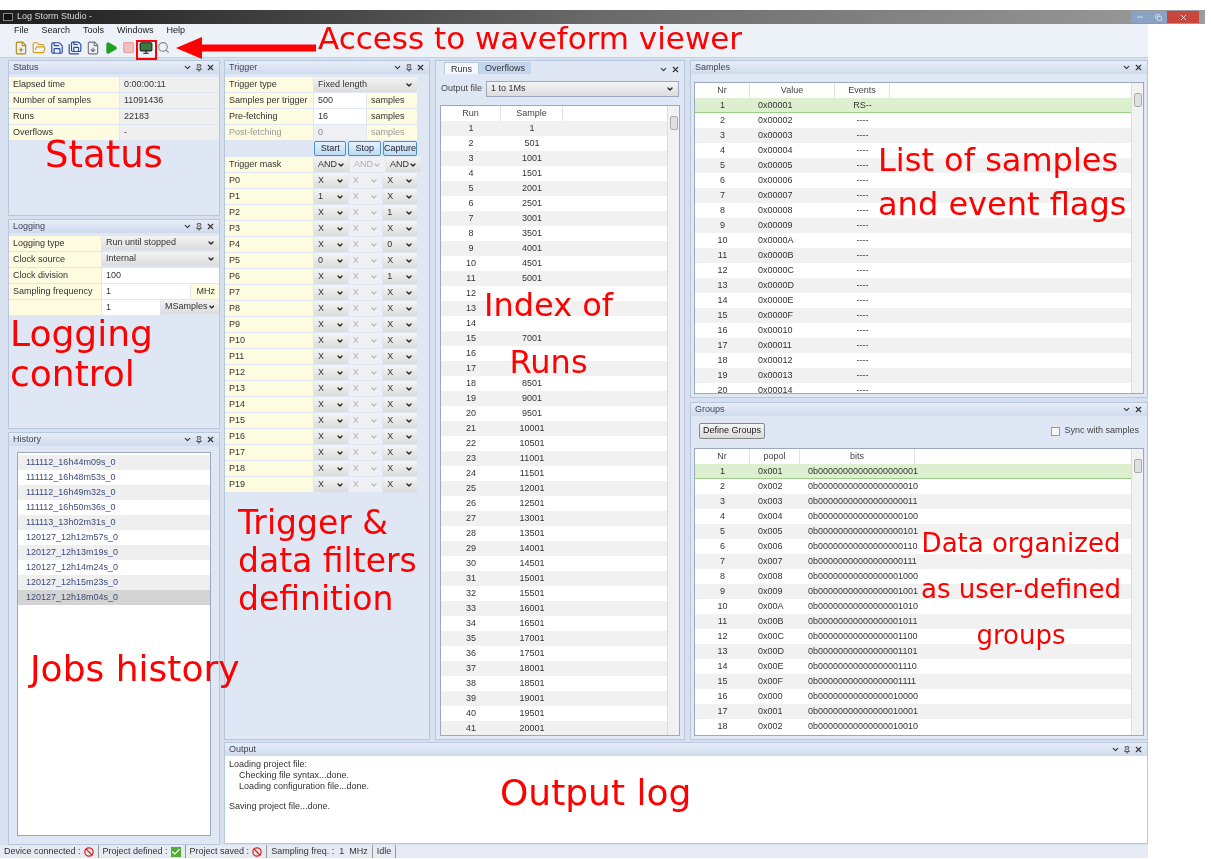  What do you see at coordinates (399, 148) in the screenshot?
I see `action-button: Capture` at bounding box center [399, 148].